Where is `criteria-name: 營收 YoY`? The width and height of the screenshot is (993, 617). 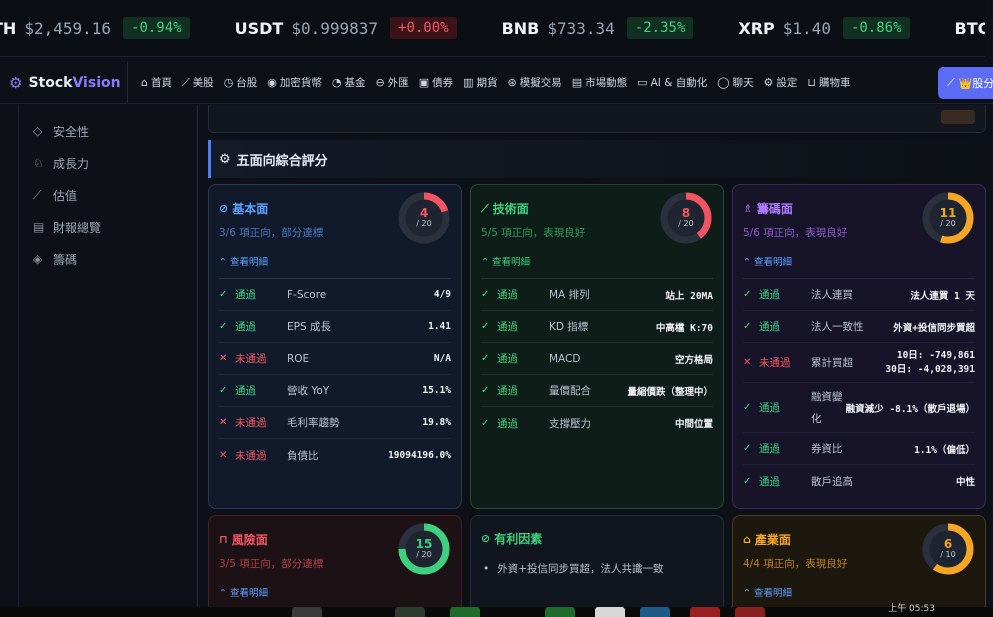 criteria-name: 營收 YoY is located at coordinates (347, 390).